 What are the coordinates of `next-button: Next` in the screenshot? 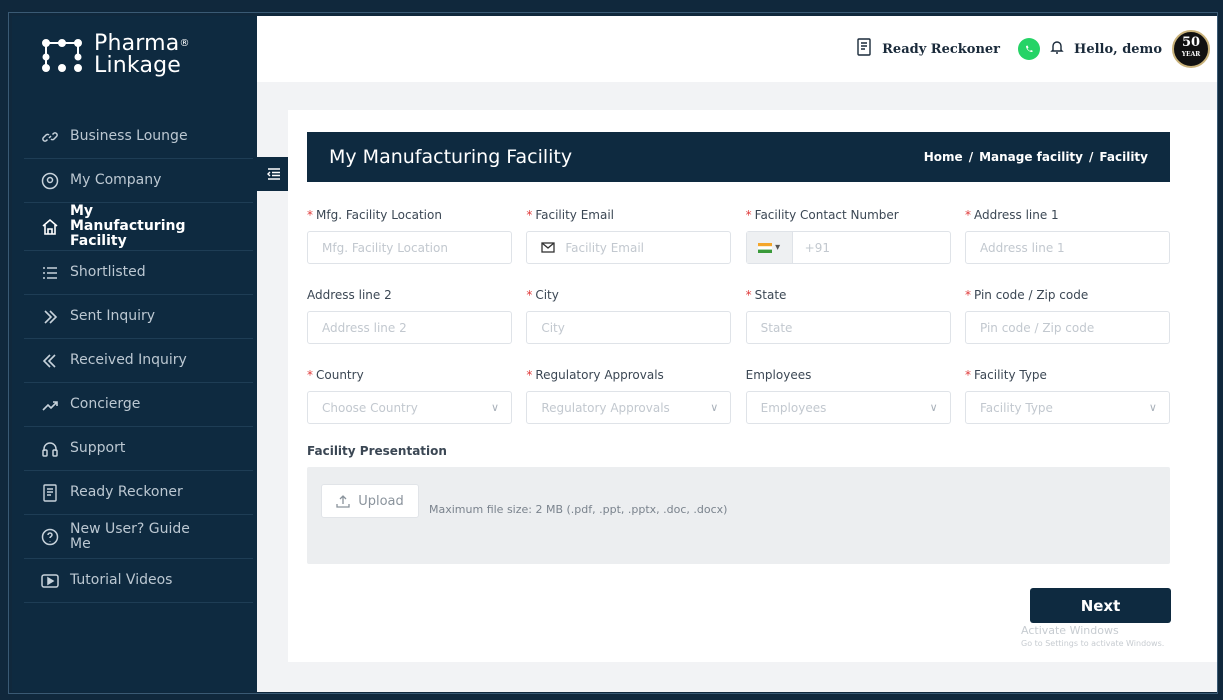 It's located at (1100, 605).